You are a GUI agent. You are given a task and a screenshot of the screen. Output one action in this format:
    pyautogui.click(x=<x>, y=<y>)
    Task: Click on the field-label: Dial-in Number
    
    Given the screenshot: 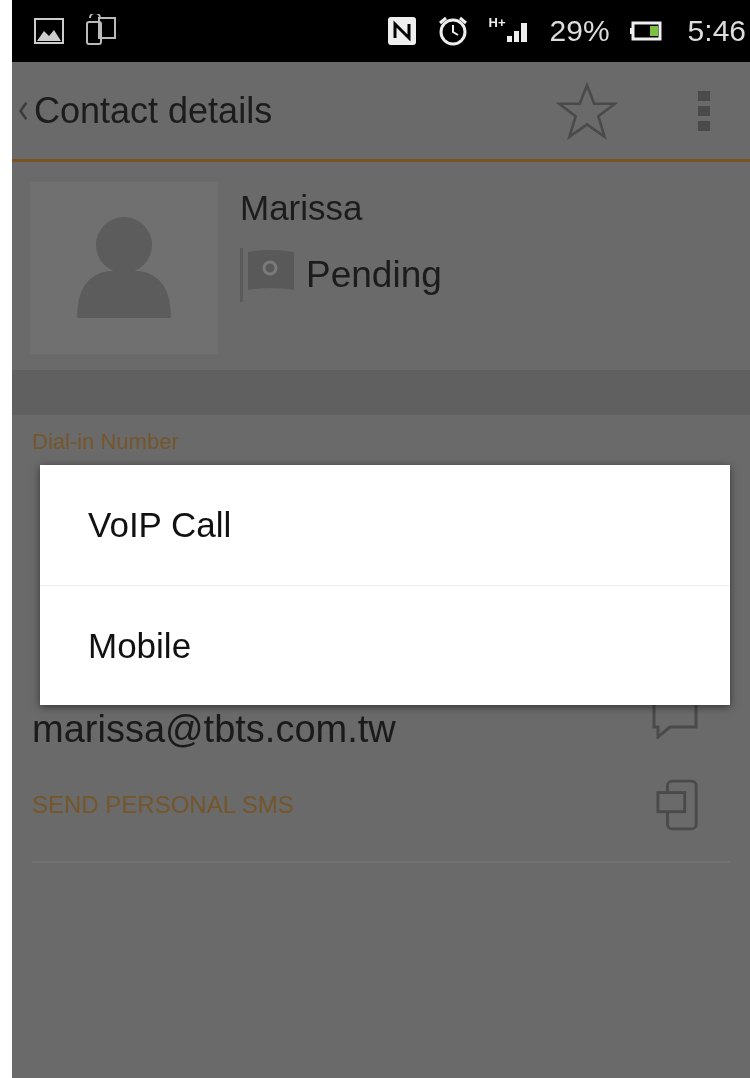 What is the action you would take?
    pyautogui.click(x=106, y=442)
    